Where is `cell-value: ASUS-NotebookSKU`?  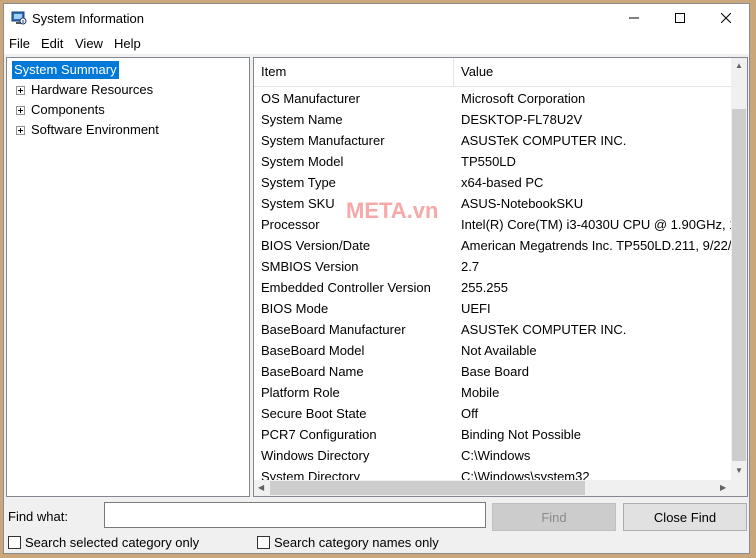
cell-value: ASUS-NotebookSKU is located at coordinates (522, 203).